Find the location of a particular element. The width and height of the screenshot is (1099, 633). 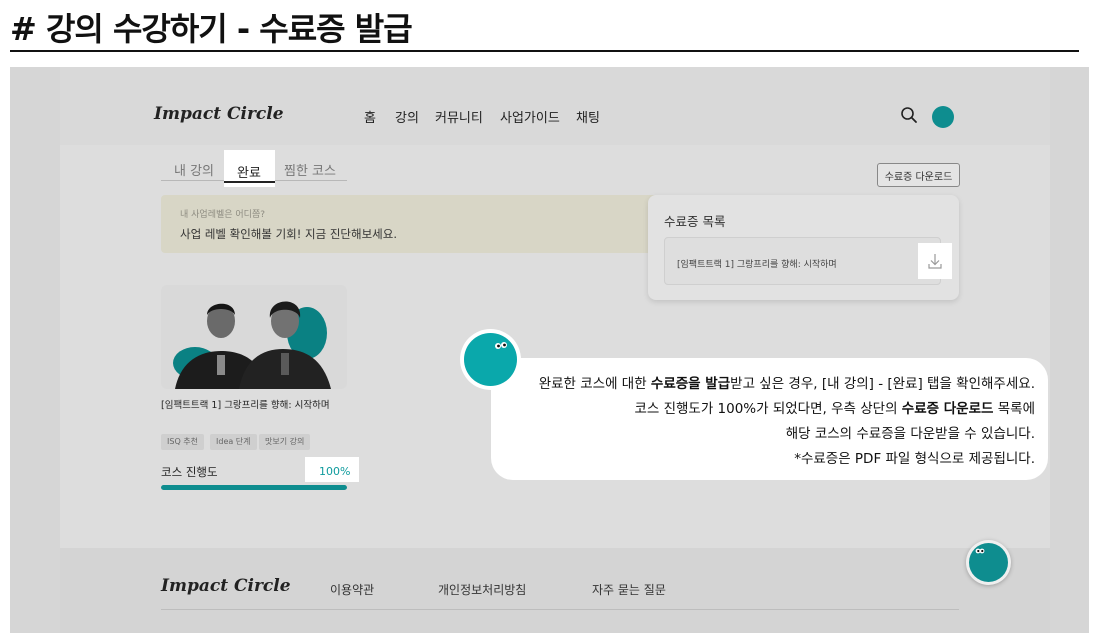

progress-bar-fill is located at coordinates (254, 487).